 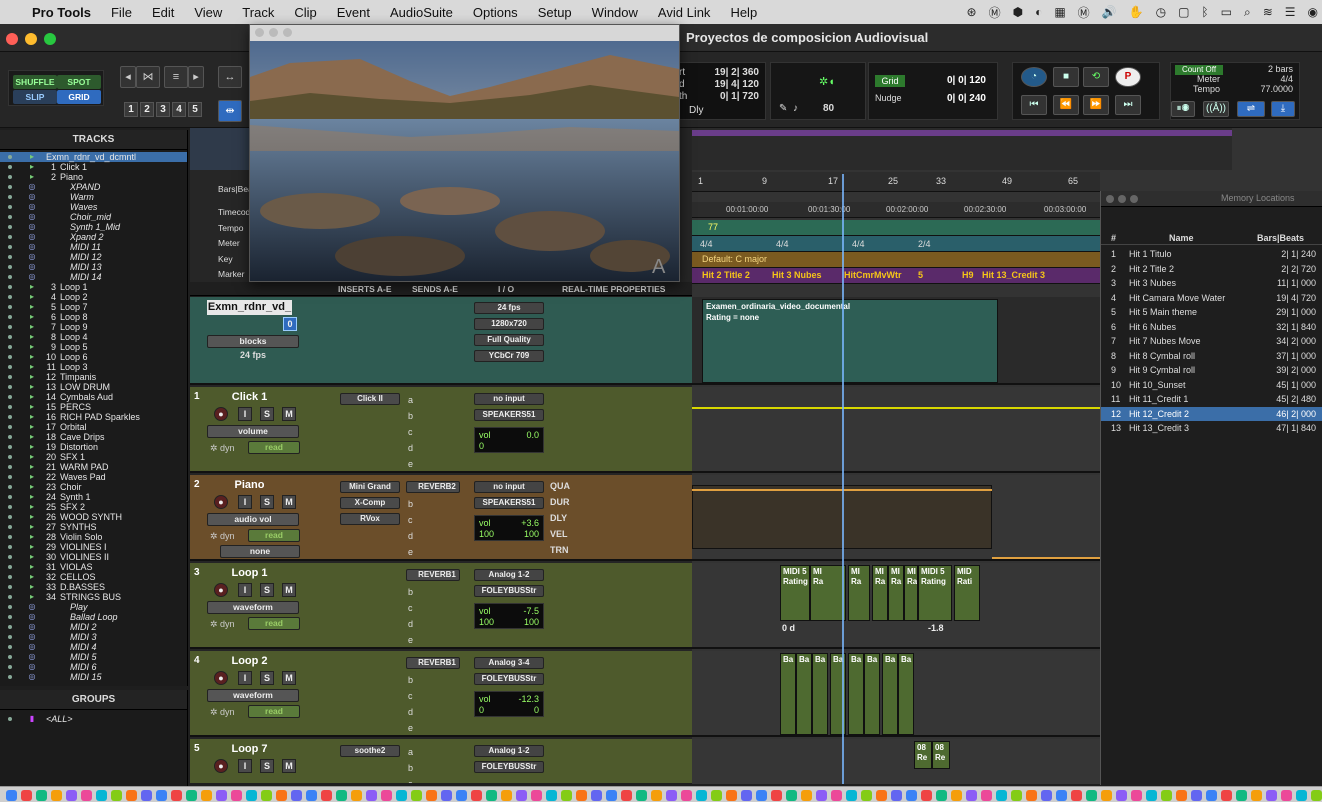 I want to click on video-fps-dropdown: 24 fps, so click(x=509, y=308).